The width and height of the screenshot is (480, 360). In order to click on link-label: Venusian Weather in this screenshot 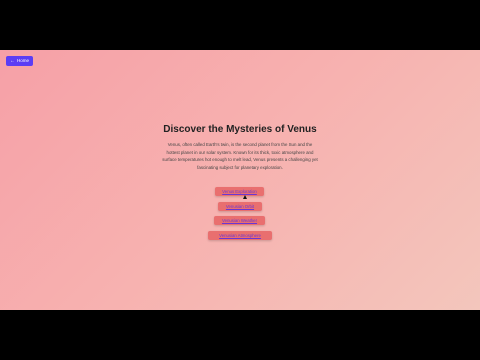, I will do `click(239, 220)`.